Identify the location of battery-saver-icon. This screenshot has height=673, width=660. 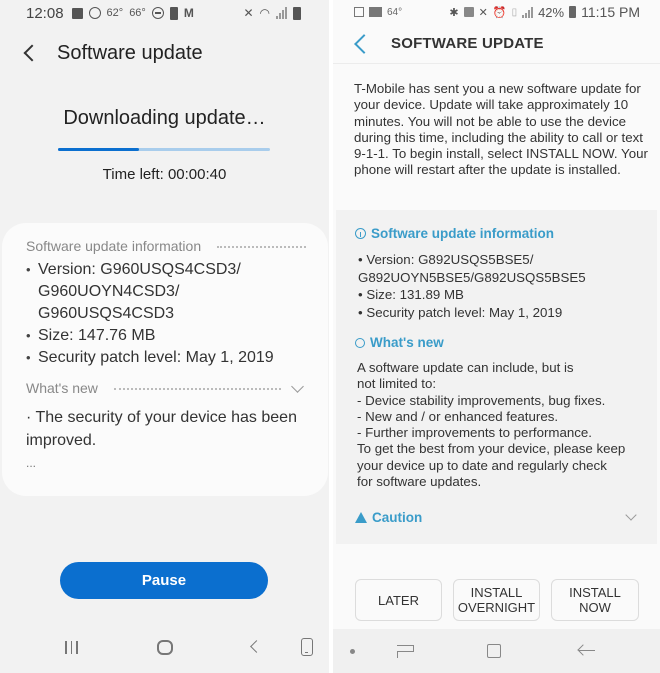
(173, 13).